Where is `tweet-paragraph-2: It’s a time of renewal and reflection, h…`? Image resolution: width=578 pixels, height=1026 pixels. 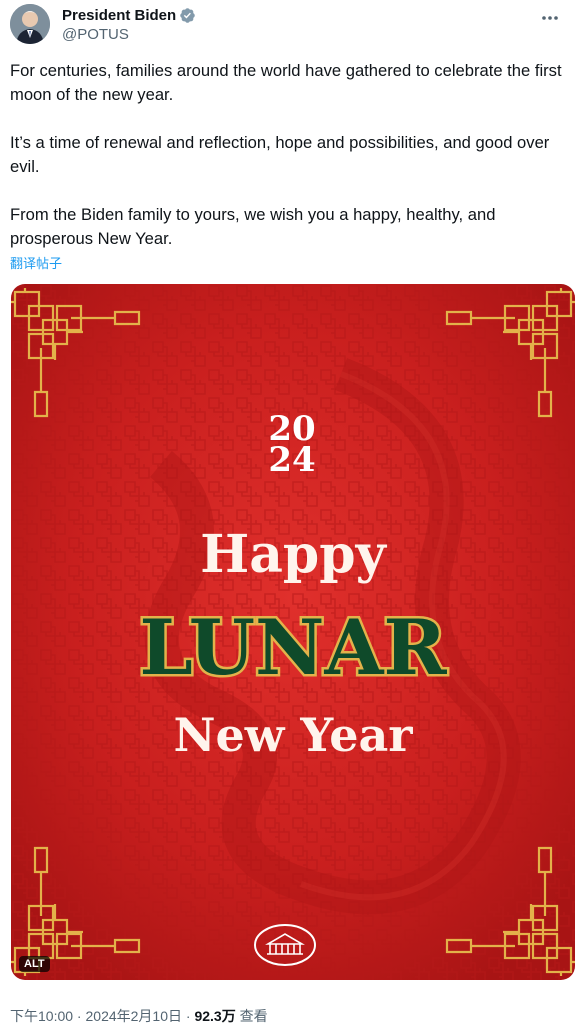
tweet-paragraph-2: It’s a time of renewal and reflection, h… is located at coordinates (280, 154).